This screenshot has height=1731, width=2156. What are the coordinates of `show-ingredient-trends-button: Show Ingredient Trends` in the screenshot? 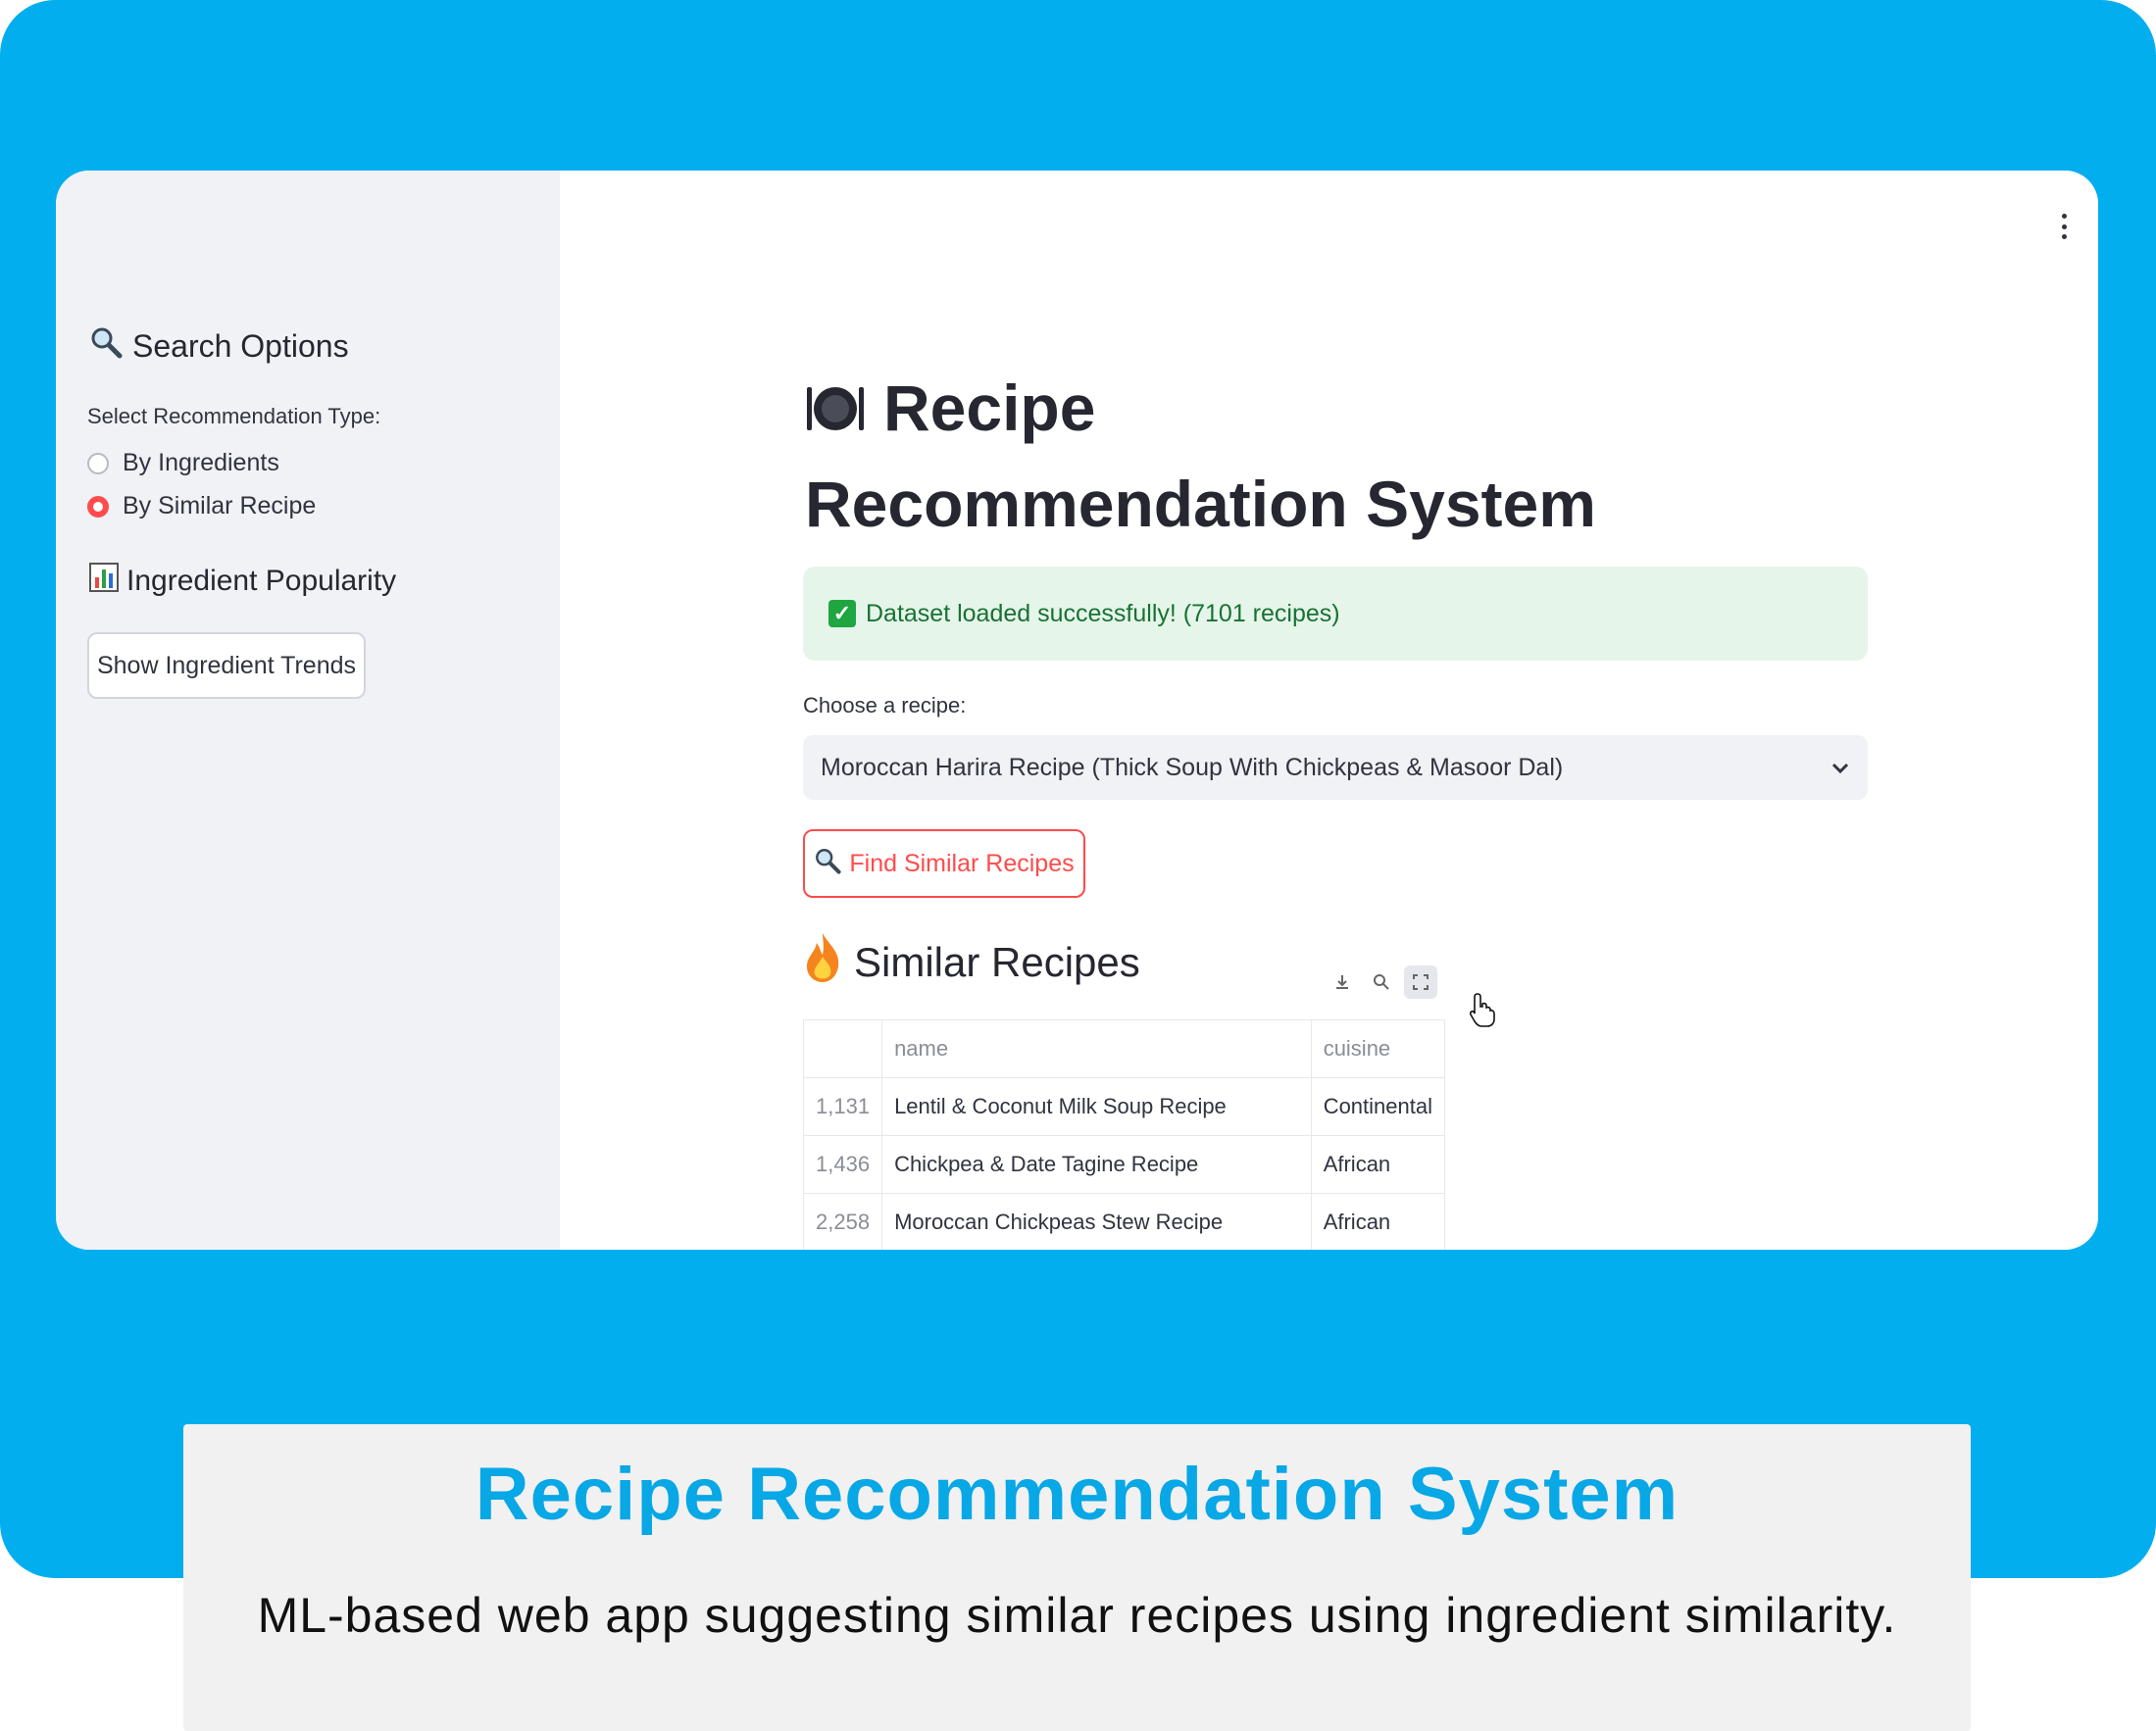 It's located at (226, 665).